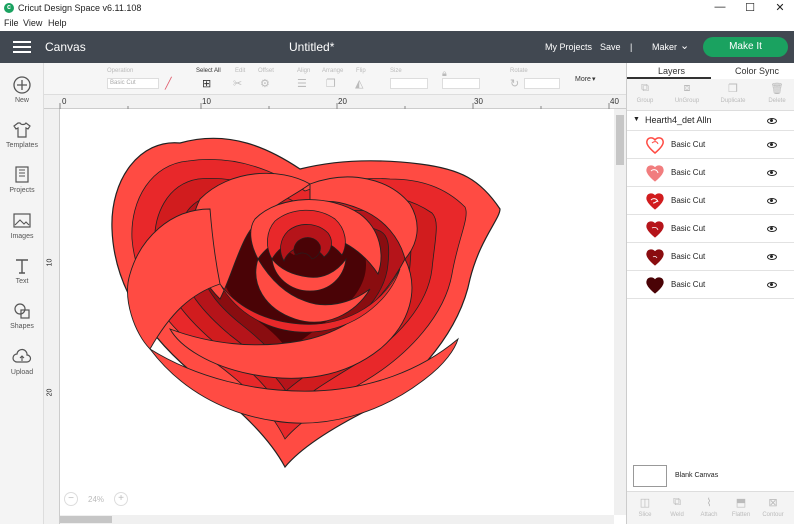 Image resolution: width=794 pixels, height=524 pixels. What do you see at coordinates (265, 83) in the screenshot?
I see `offset-button: ⚙` at bounding box center [265, 83].